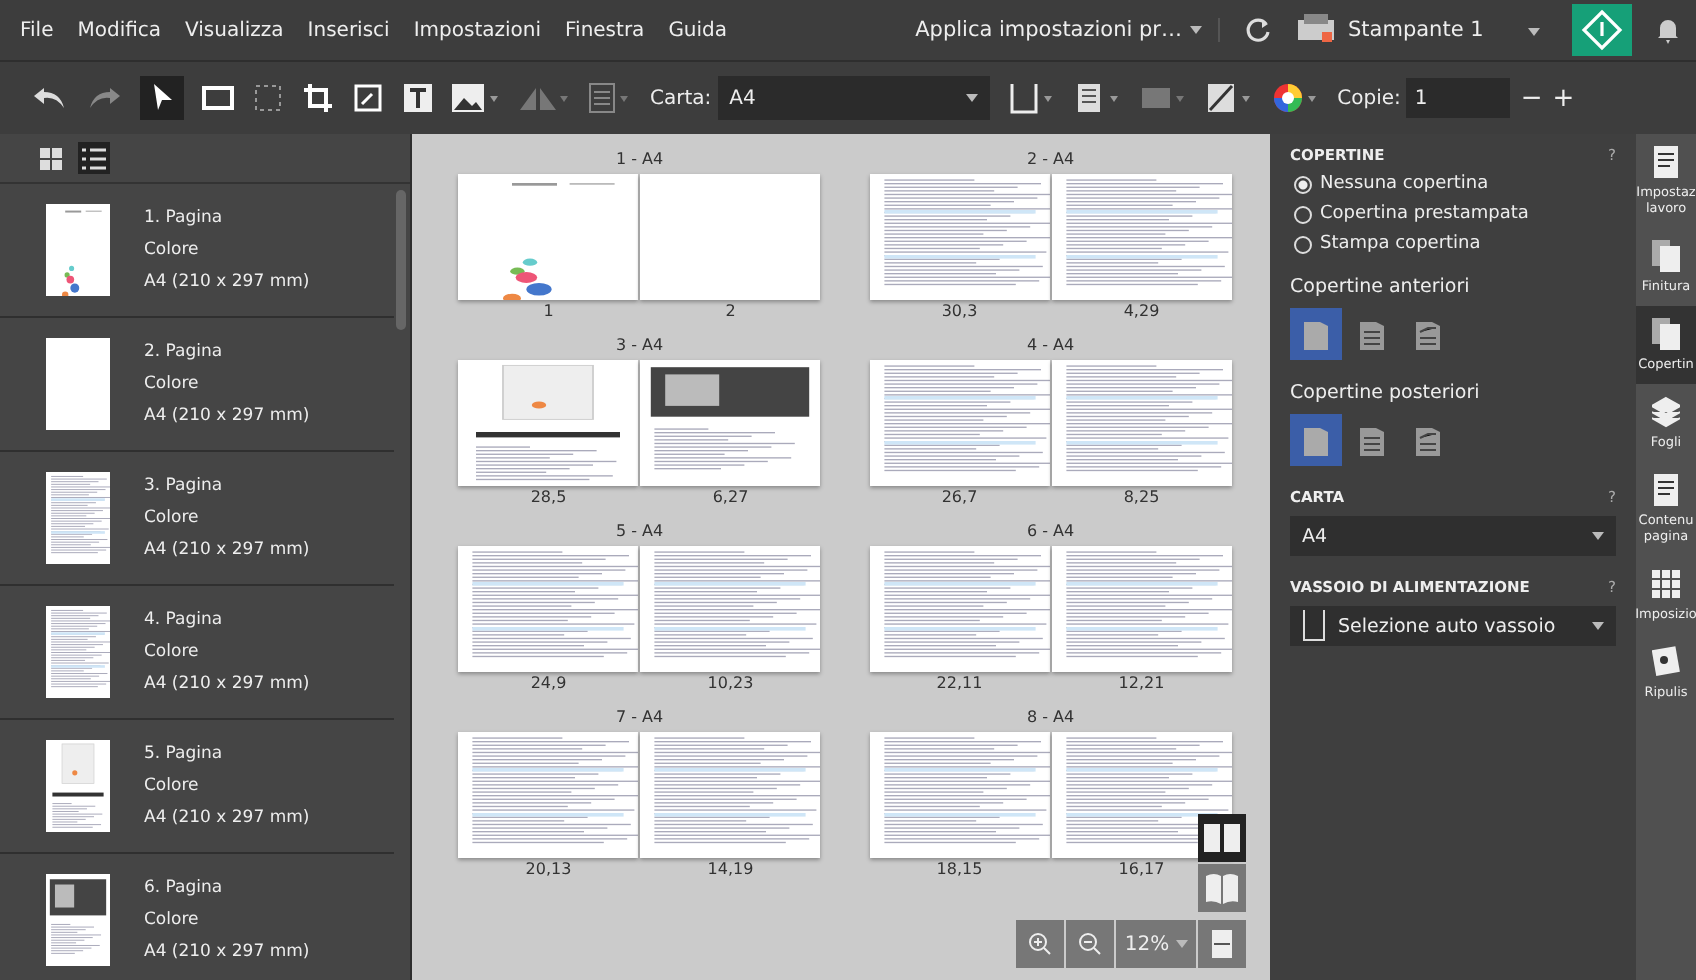  Describe the element at coordinates (959, 311) in the screenshot. I see `page-number: 30,3` at that location.